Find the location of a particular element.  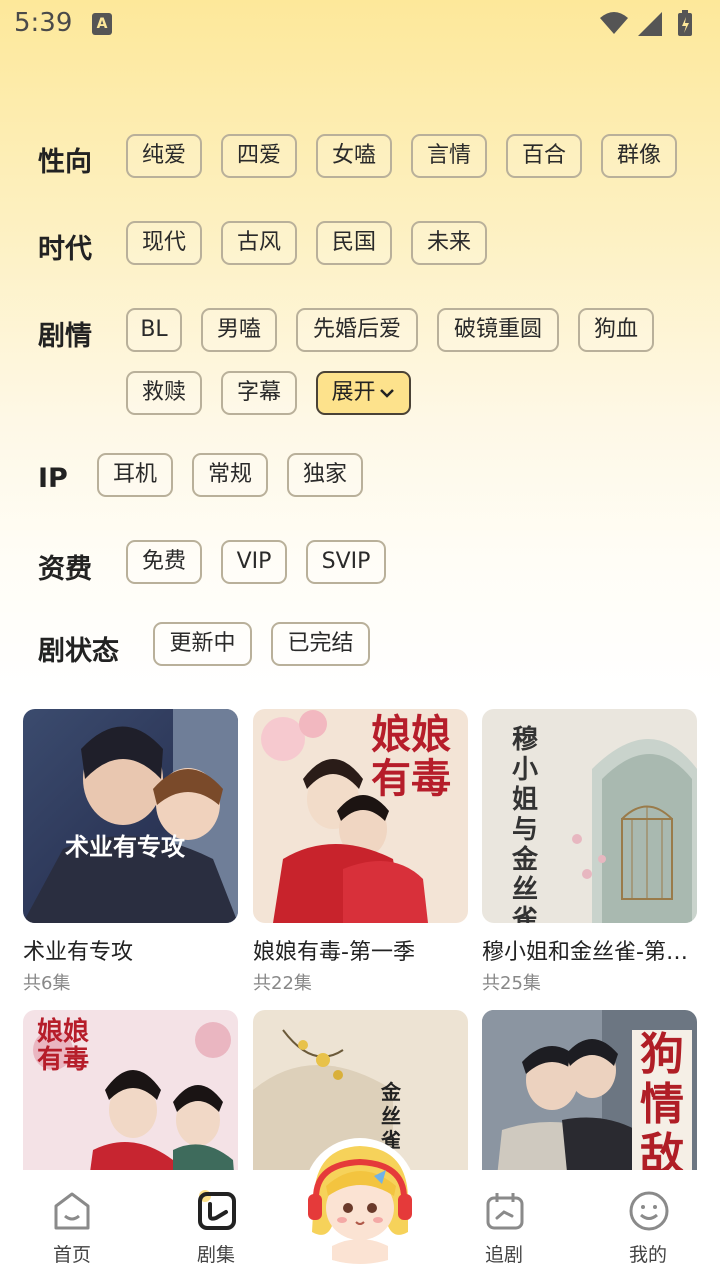

drama-cover: 狗情敌 is located at coordinates (589, 1090).